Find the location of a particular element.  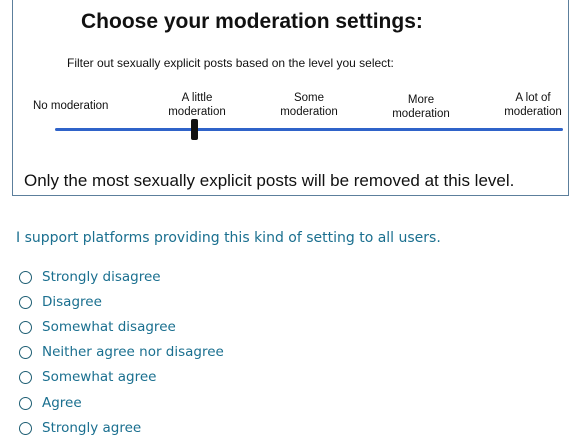

level-label-a-lot: A lot of moderation is located at coordinates (533, 105).